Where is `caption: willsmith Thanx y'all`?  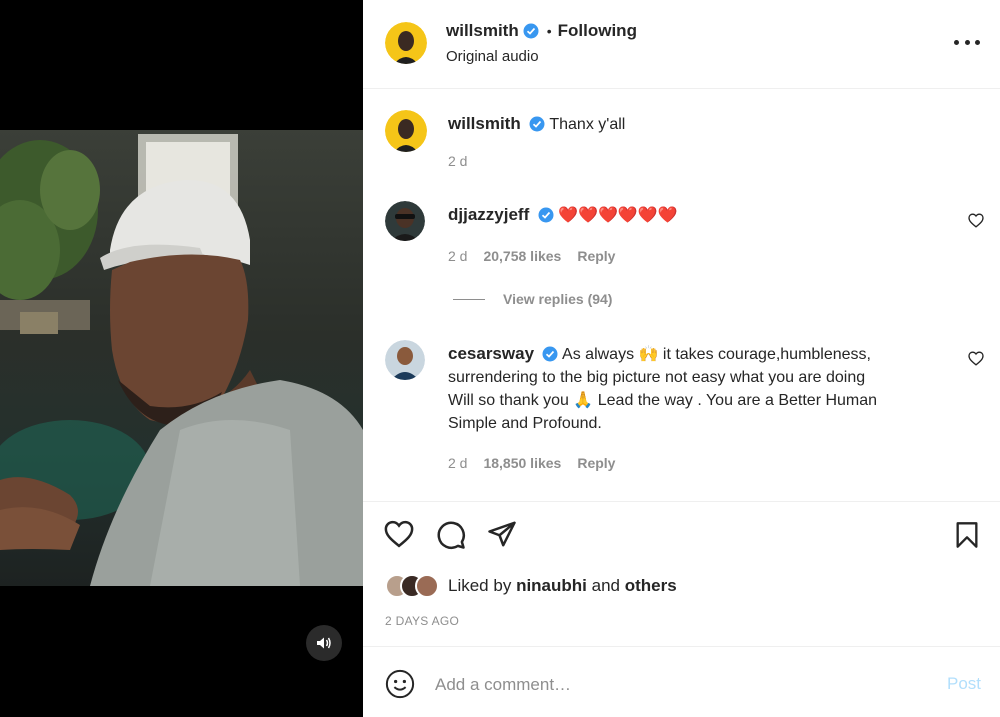
caption: willsmith Thanx y'all is located at coordinates (536, 124).